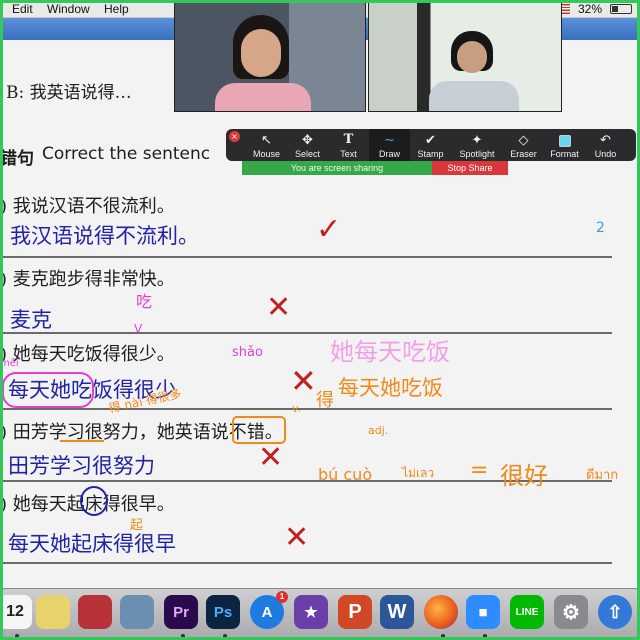 The width and height of the screenshot is (640, 640). What do you see at coordinates (307, 139) in the screenshot?
I see `select-move-icon: ✥` at bounding box center [307, 139].